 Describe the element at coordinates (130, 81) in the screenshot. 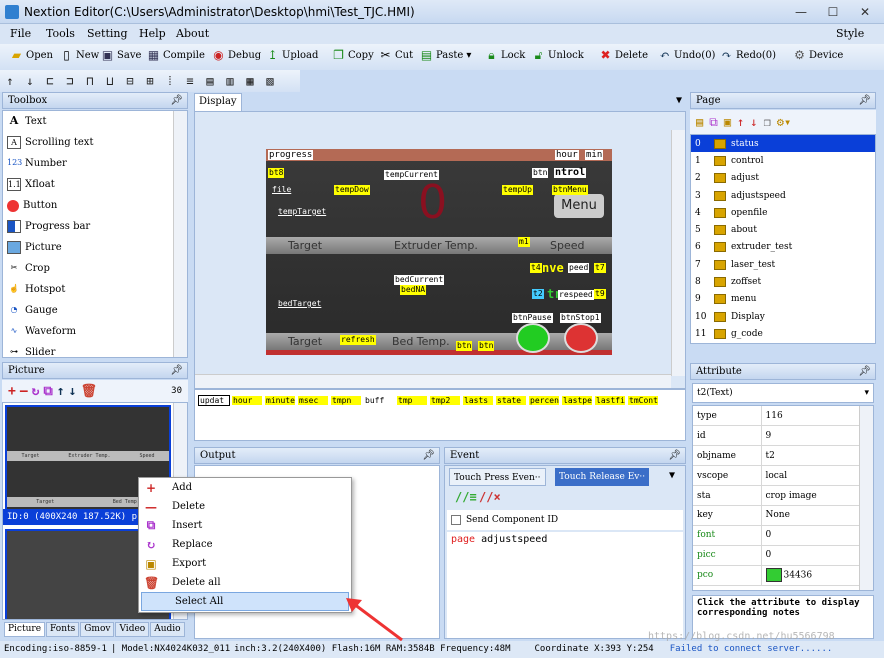

I see `same-width-icon: ⊟` at that location.